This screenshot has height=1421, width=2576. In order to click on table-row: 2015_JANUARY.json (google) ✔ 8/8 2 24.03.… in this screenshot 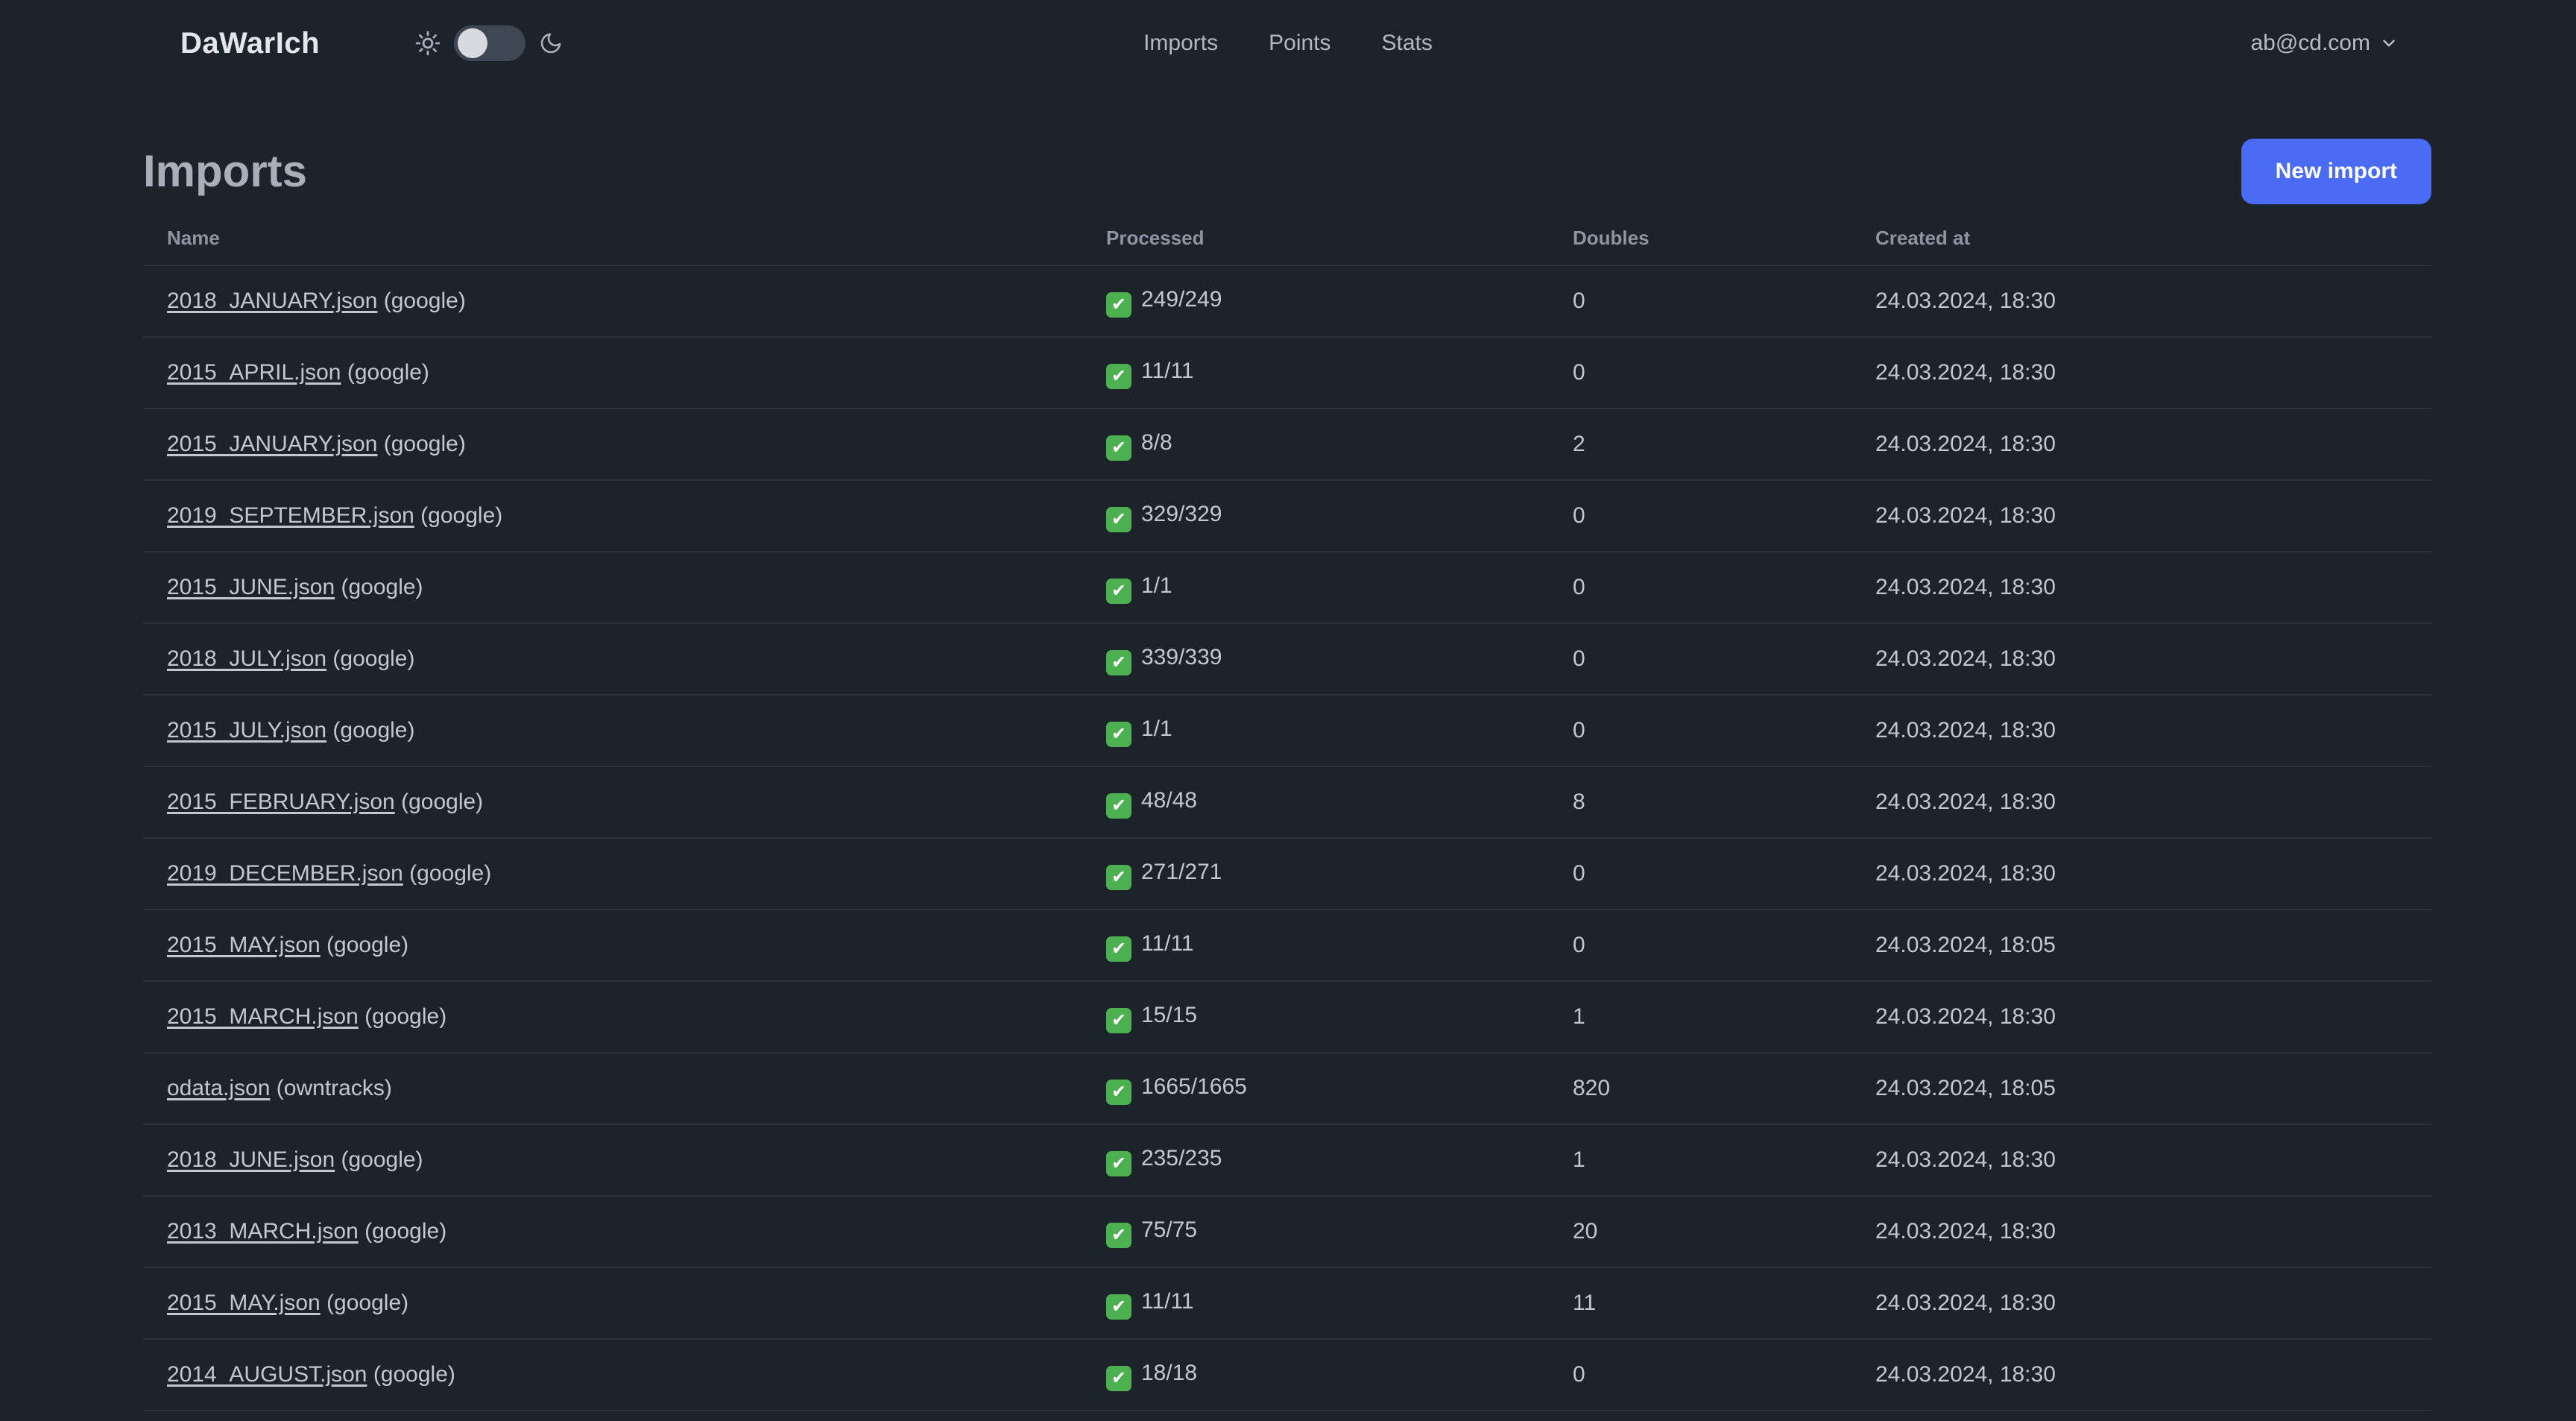, I will do `click(1287, 445)`.